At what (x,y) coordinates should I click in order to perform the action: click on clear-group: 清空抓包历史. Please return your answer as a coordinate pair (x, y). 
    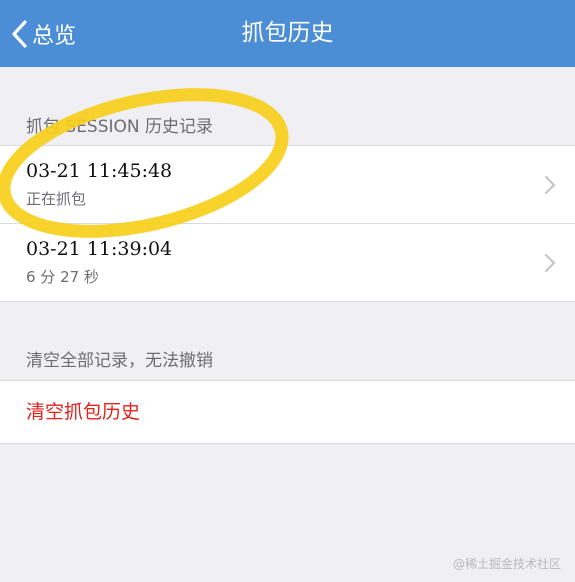
    Looking at the image, I should click on (287, 412).